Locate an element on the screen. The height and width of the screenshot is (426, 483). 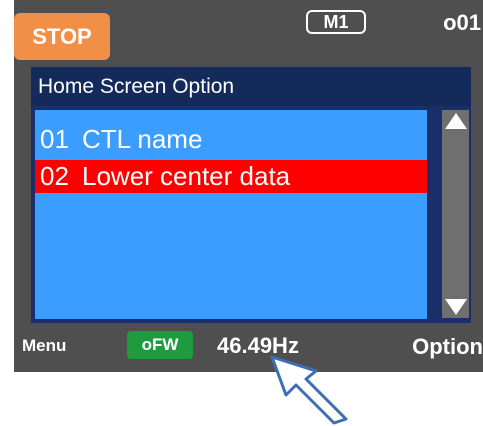
scroll-down-button is located at coordinates (455, 307).